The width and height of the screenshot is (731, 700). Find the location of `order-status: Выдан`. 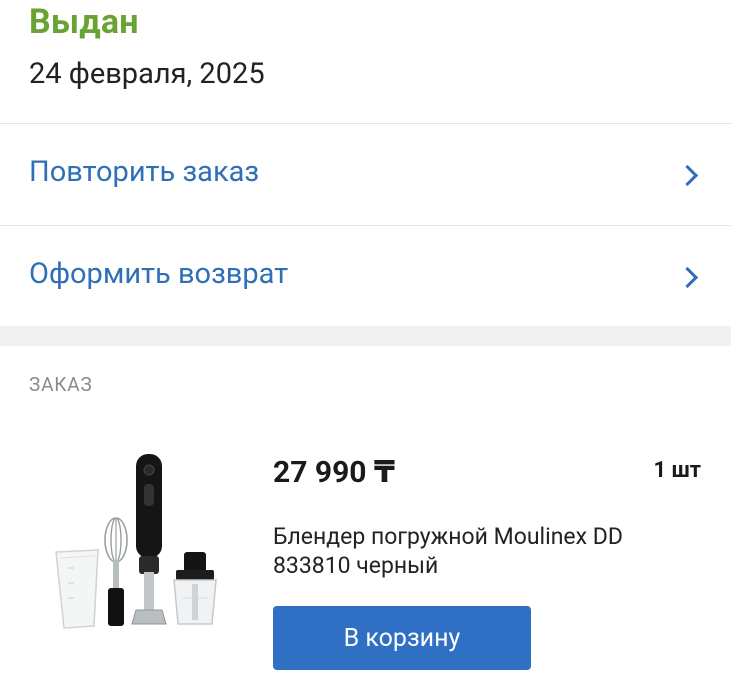

order-status: Выдан is located at coordinates (84, 22).